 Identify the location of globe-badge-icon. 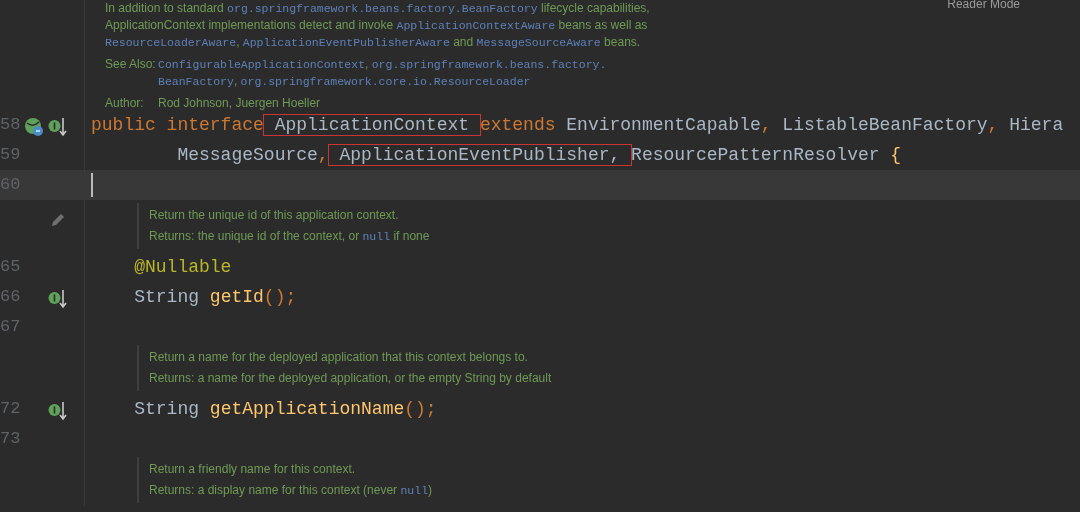
(34, 126).